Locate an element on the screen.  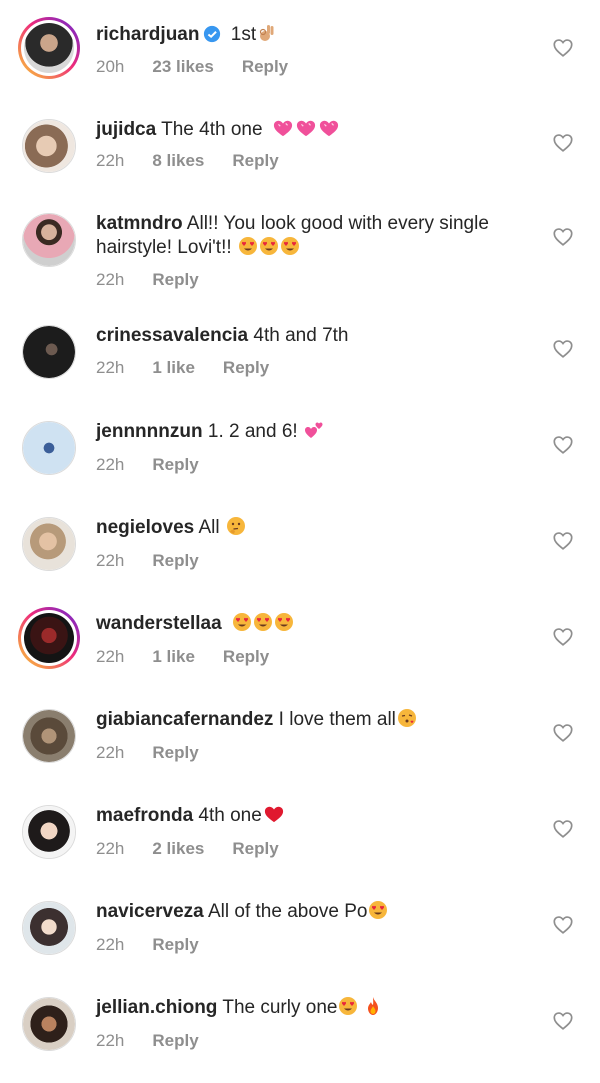
username: navicerveza is located at coordinates (150, 911).